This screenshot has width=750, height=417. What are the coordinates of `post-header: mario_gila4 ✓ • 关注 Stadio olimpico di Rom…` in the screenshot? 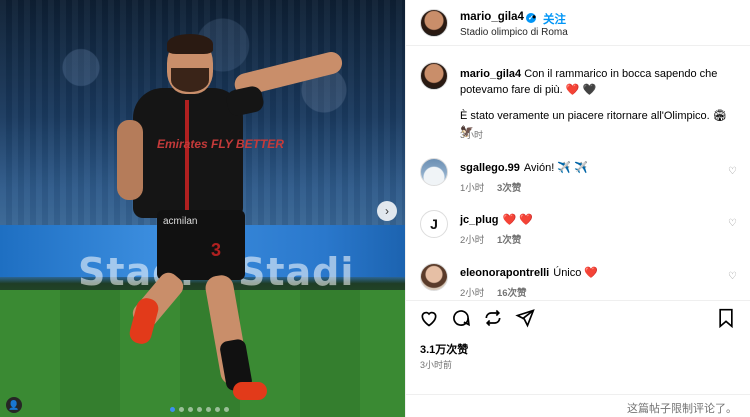 It's located at (578, 23).